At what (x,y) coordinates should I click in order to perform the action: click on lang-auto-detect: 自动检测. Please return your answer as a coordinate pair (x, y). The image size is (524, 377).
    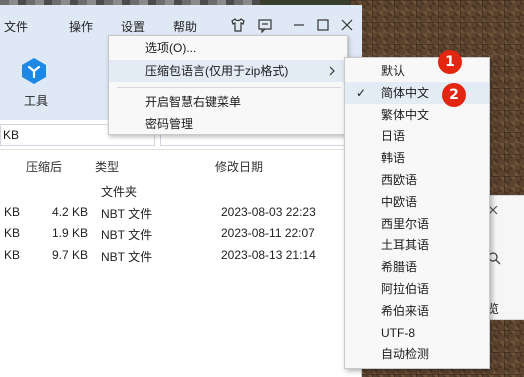
    Looking at the image, I should click on (417, 354).